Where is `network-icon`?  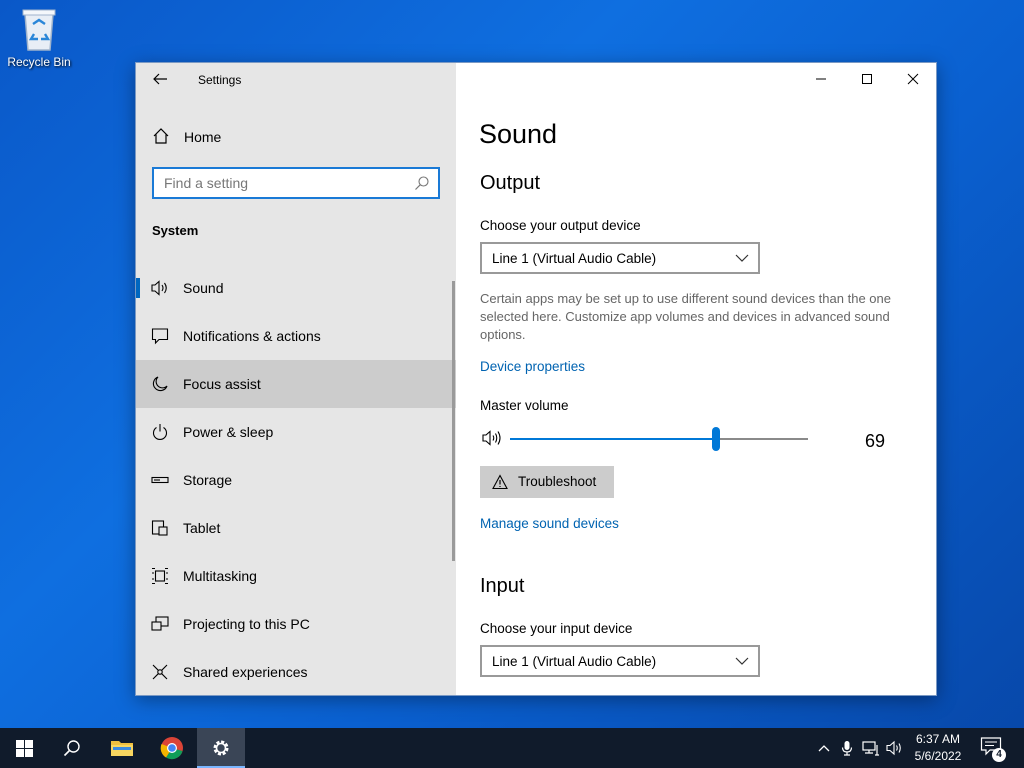 network-icon is located at coordinates (870, 748).